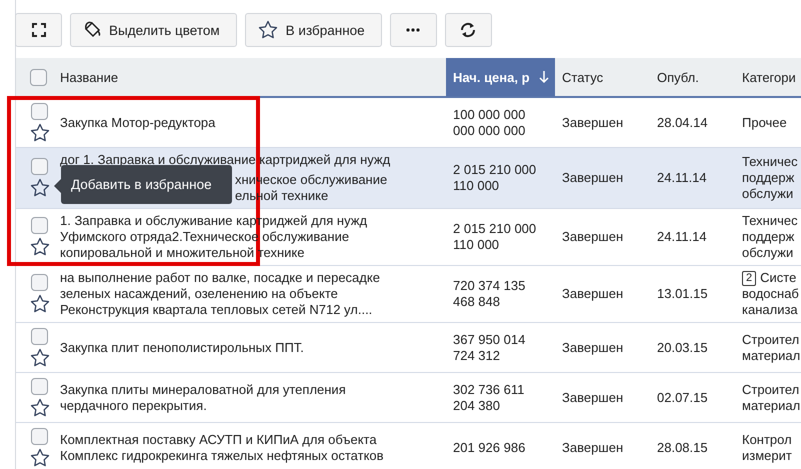 The height and width of the screenshot is (469, 801). I want to click on date-cell-text: 13.01.15, so click(682, 294).